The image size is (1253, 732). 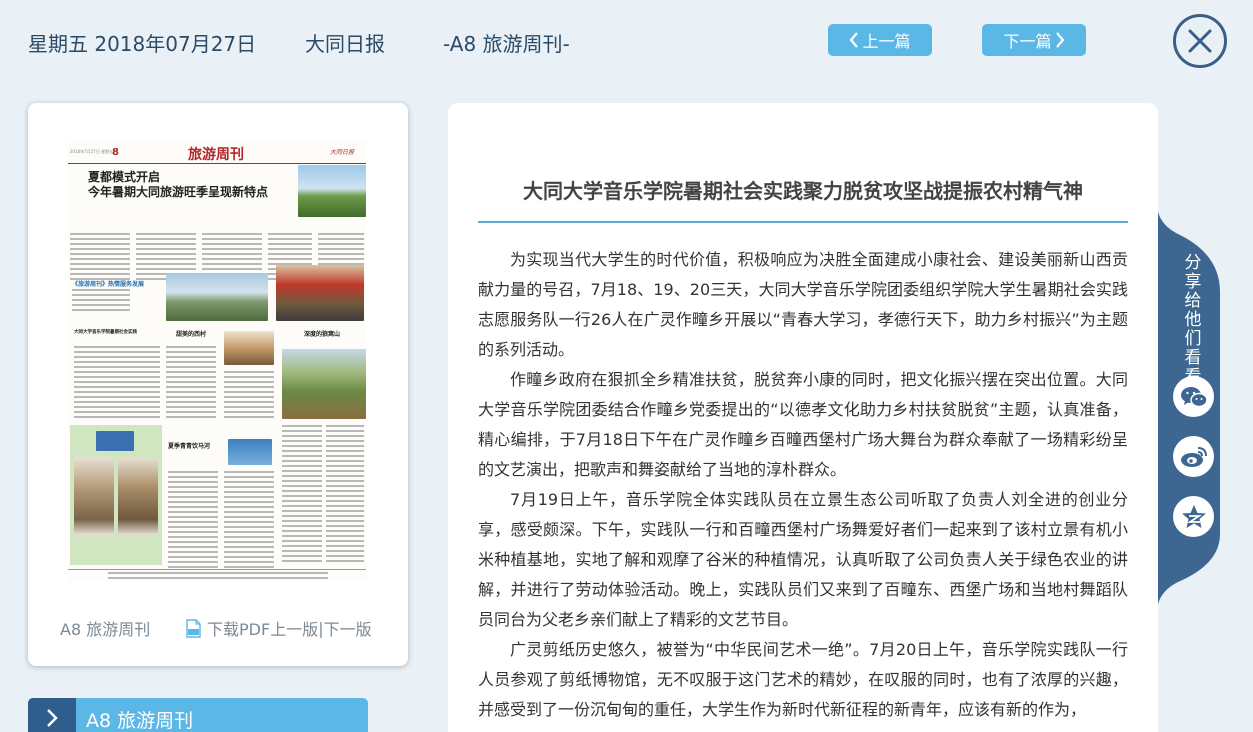 I want to click on share-panel: 分享给他们看看, so click(x=1190, y=408).